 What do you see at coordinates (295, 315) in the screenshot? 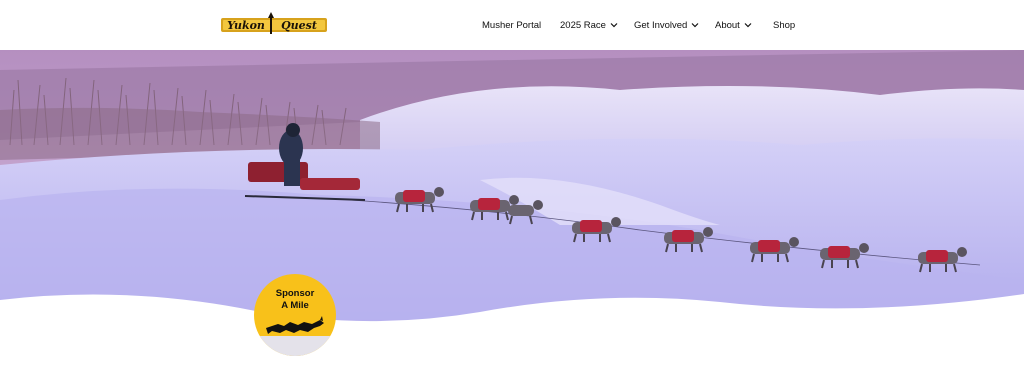
I see `sponsor-a-mile-button: Sponsor A Mile` at bounding box center [295, 315].